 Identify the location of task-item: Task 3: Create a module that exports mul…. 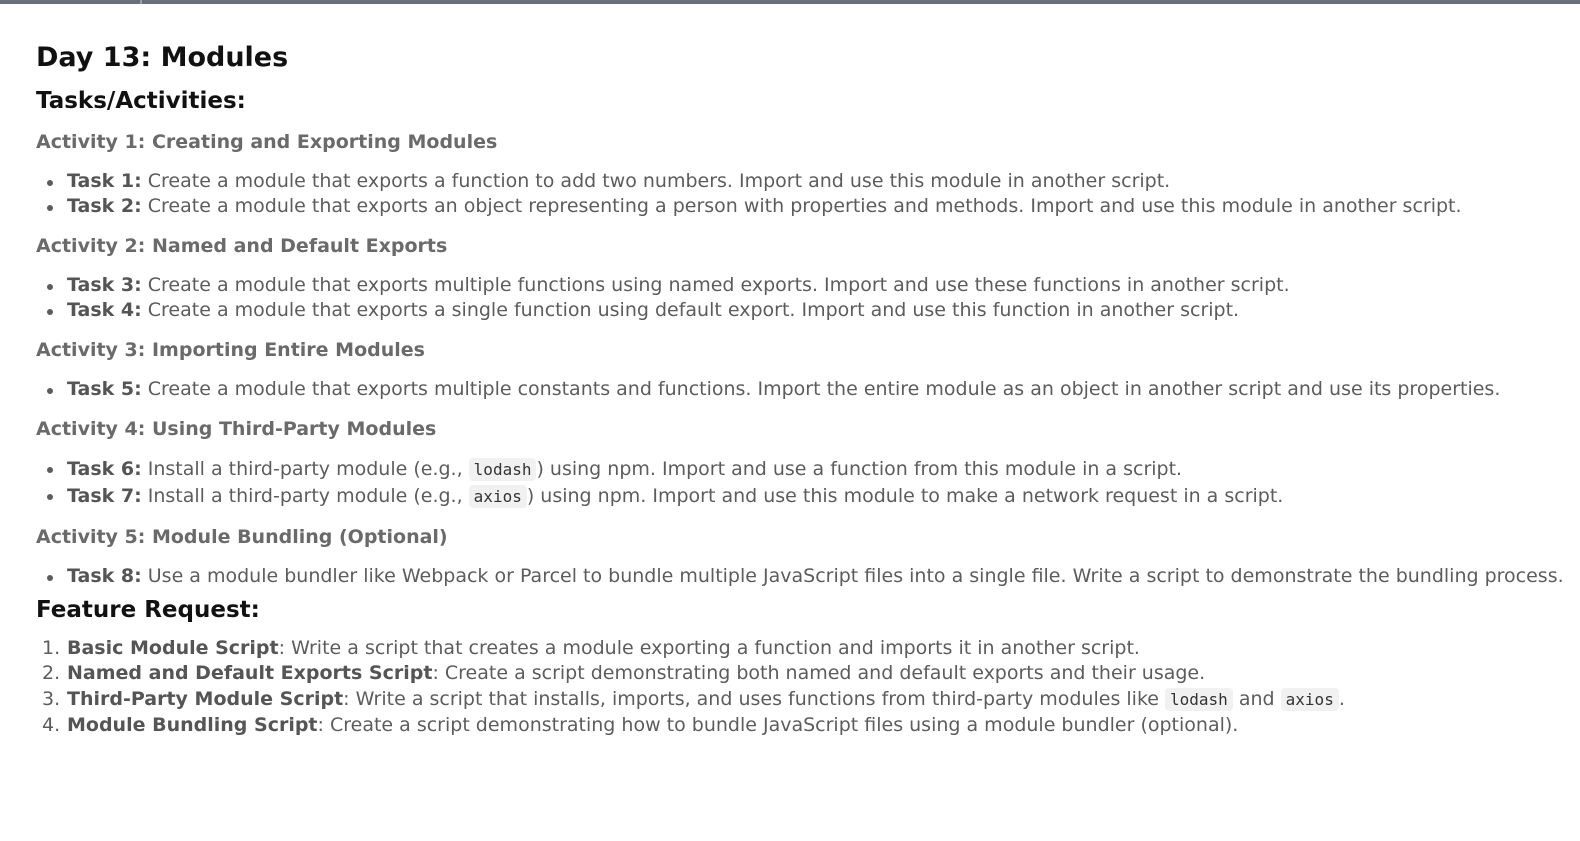
(802, 285).